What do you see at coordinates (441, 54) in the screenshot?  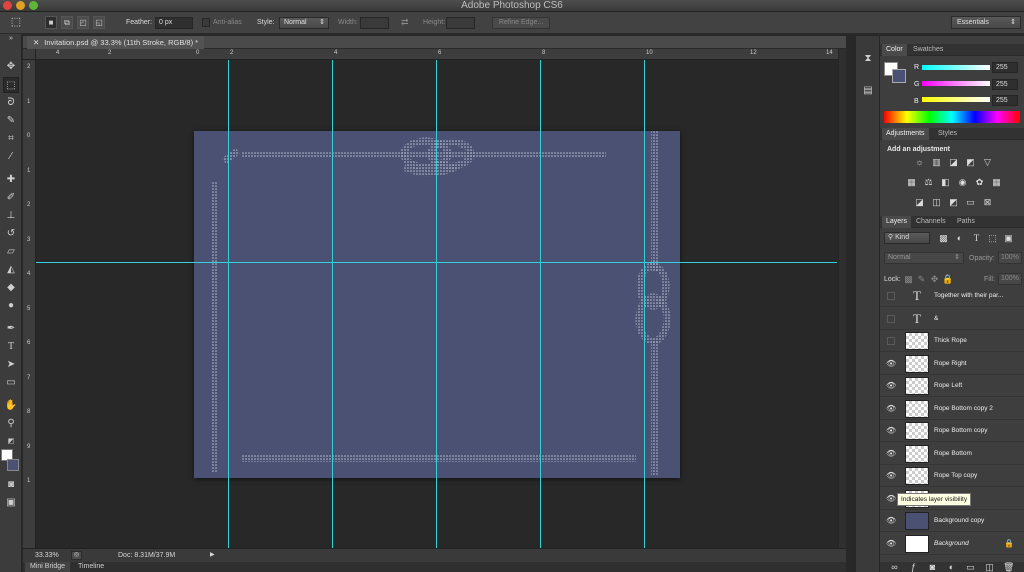 I see `horizontal-ruler: 4 2 0 2 4 6 8 10 12 14` at bounding box center [441, 54].